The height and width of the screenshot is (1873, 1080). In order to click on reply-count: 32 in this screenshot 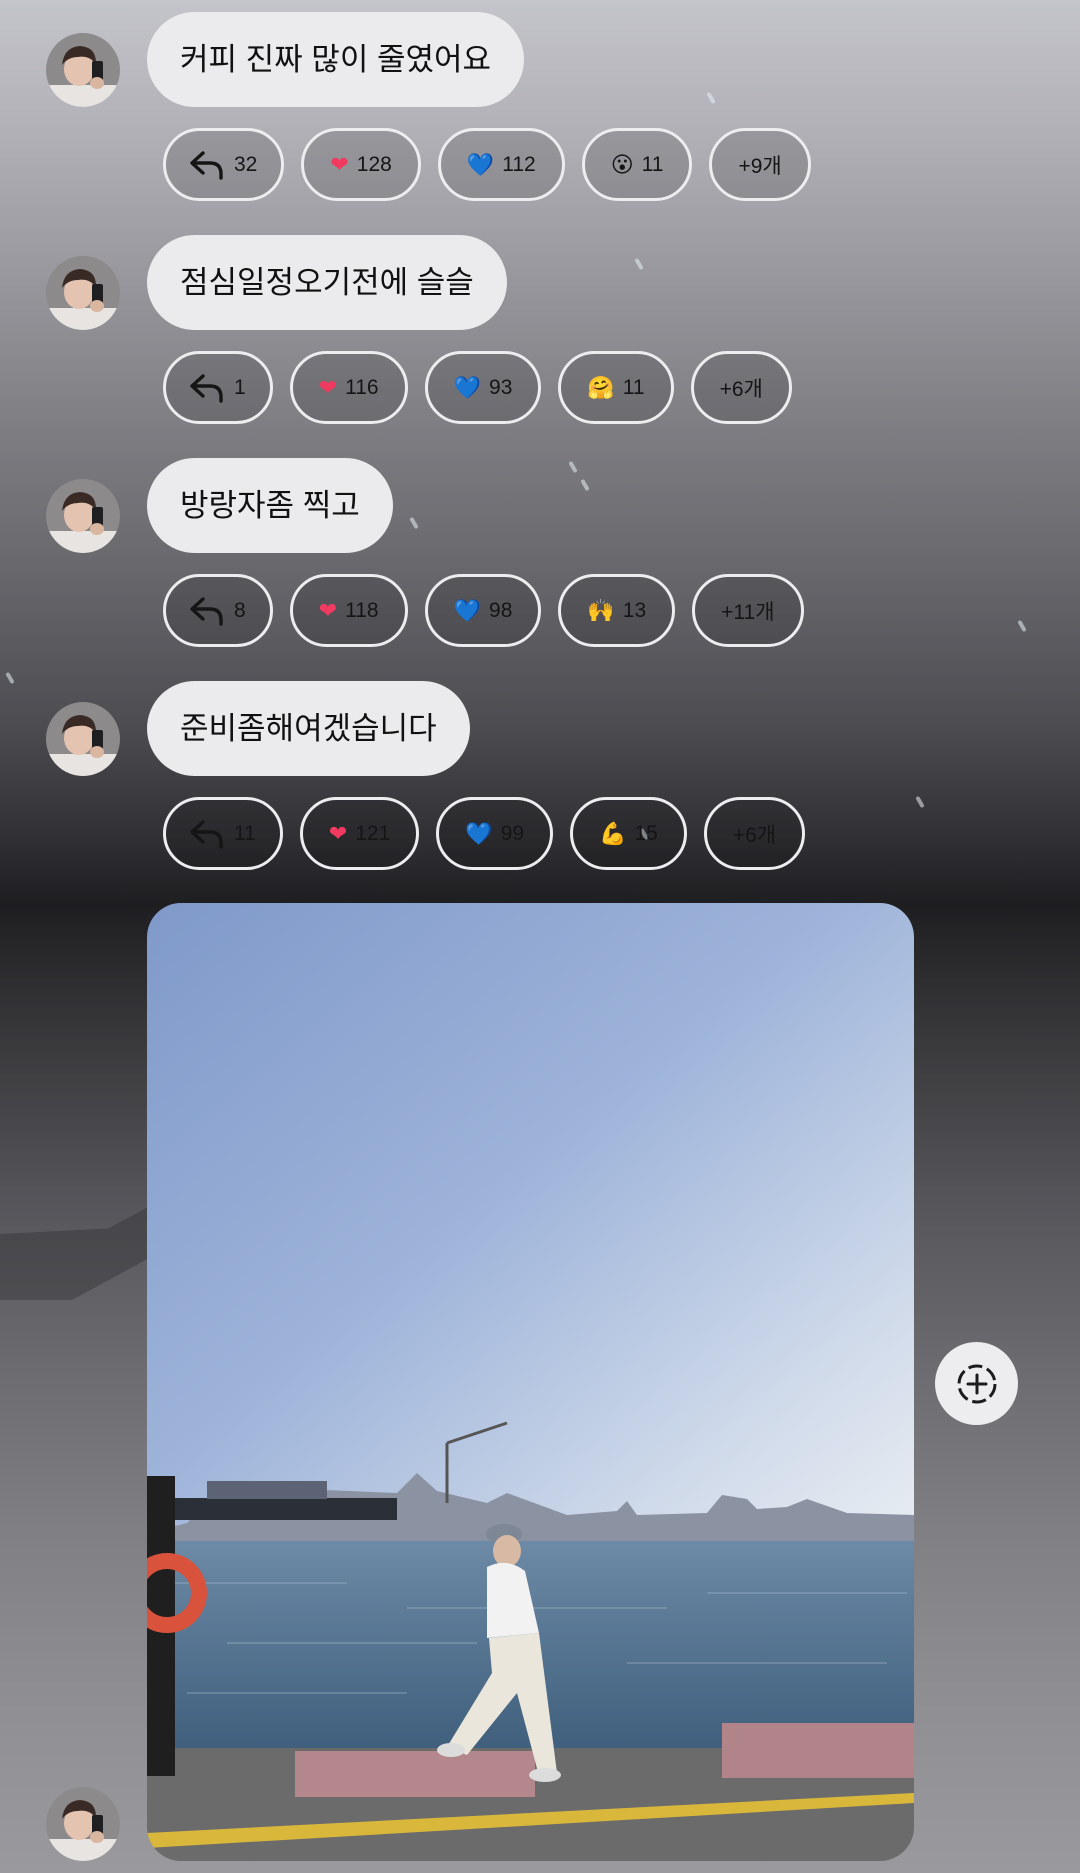, I will do `click(246, 164)`.